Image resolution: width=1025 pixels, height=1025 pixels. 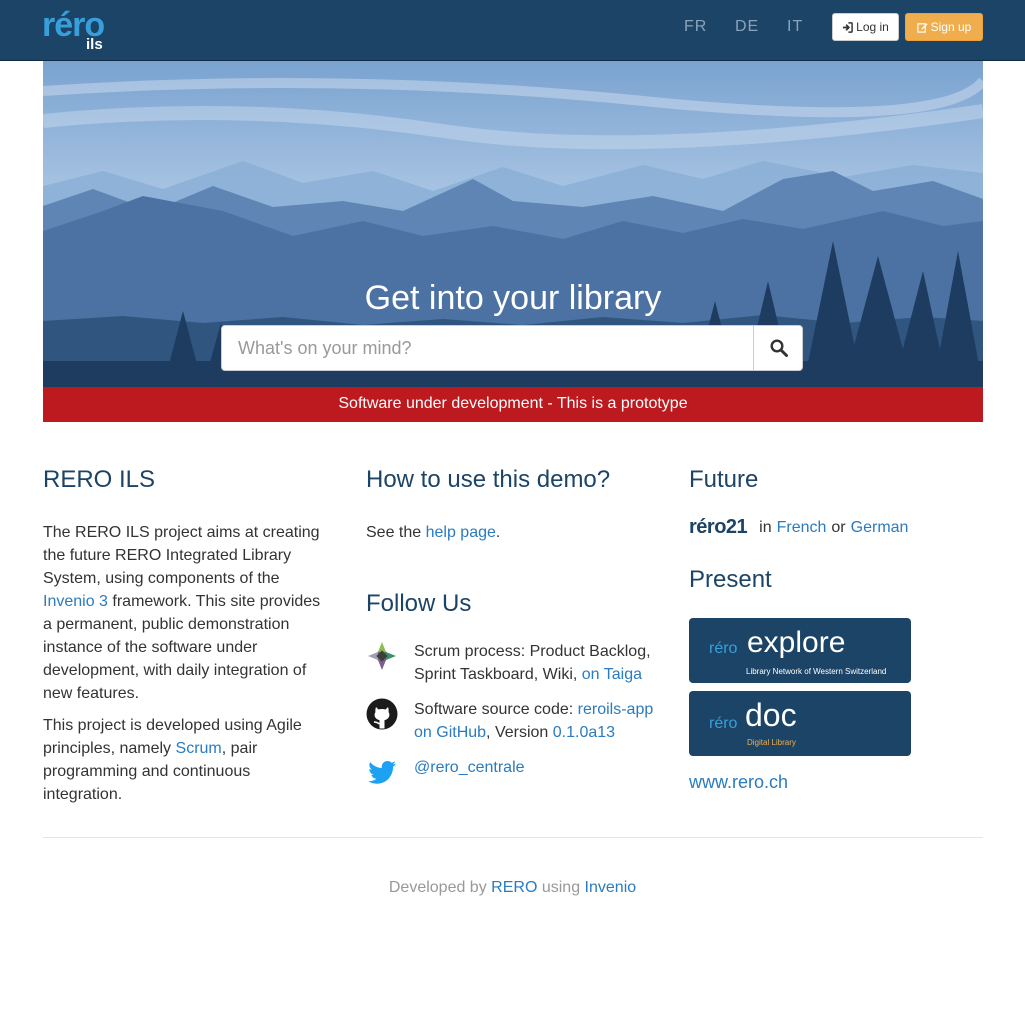 I want to click on demo-text: See the help page., so click(x=433, y=532).